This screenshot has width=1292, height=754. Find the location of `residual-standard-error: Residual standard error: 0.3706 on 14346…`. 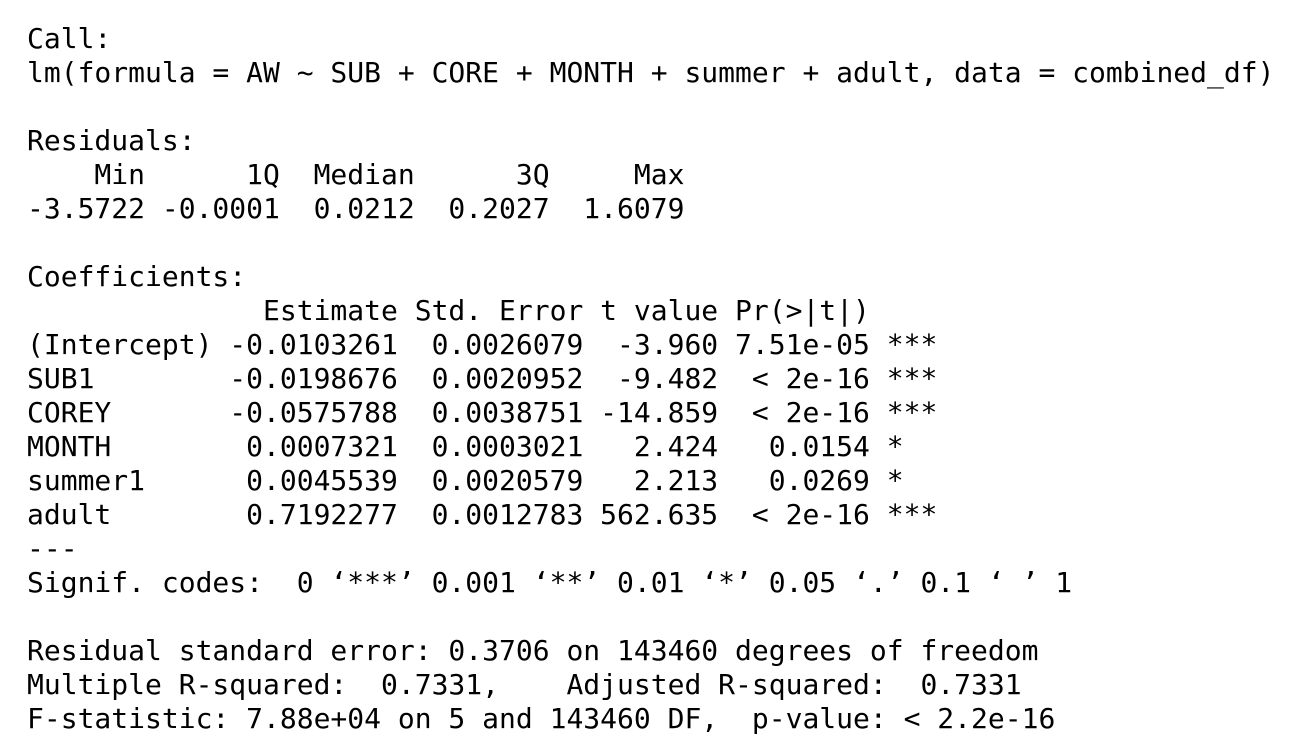

residual-standard-error: Residual standard error: 0.3706 on 14346… is located at coordinates (533, 650).